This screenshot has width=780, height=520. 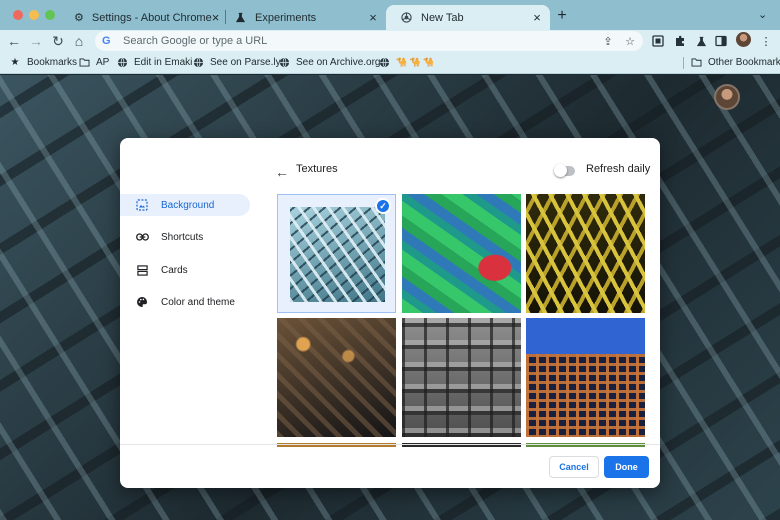 I want to click on share-icon: ⇪, so click(x=608, y=41).